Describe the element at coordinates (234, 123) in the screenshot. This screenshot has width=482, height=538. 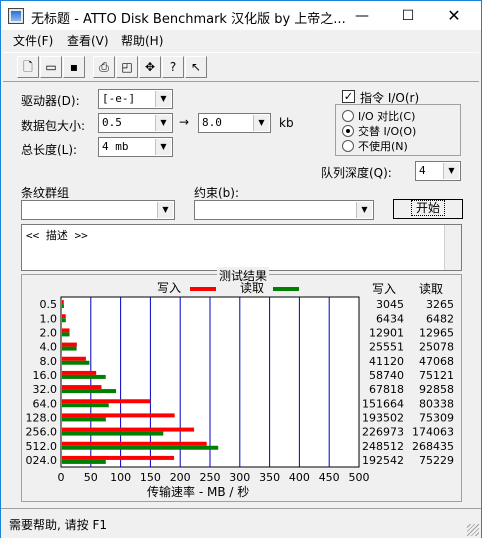
I see `transfer-to-select: 8.0 ▼` at that location.